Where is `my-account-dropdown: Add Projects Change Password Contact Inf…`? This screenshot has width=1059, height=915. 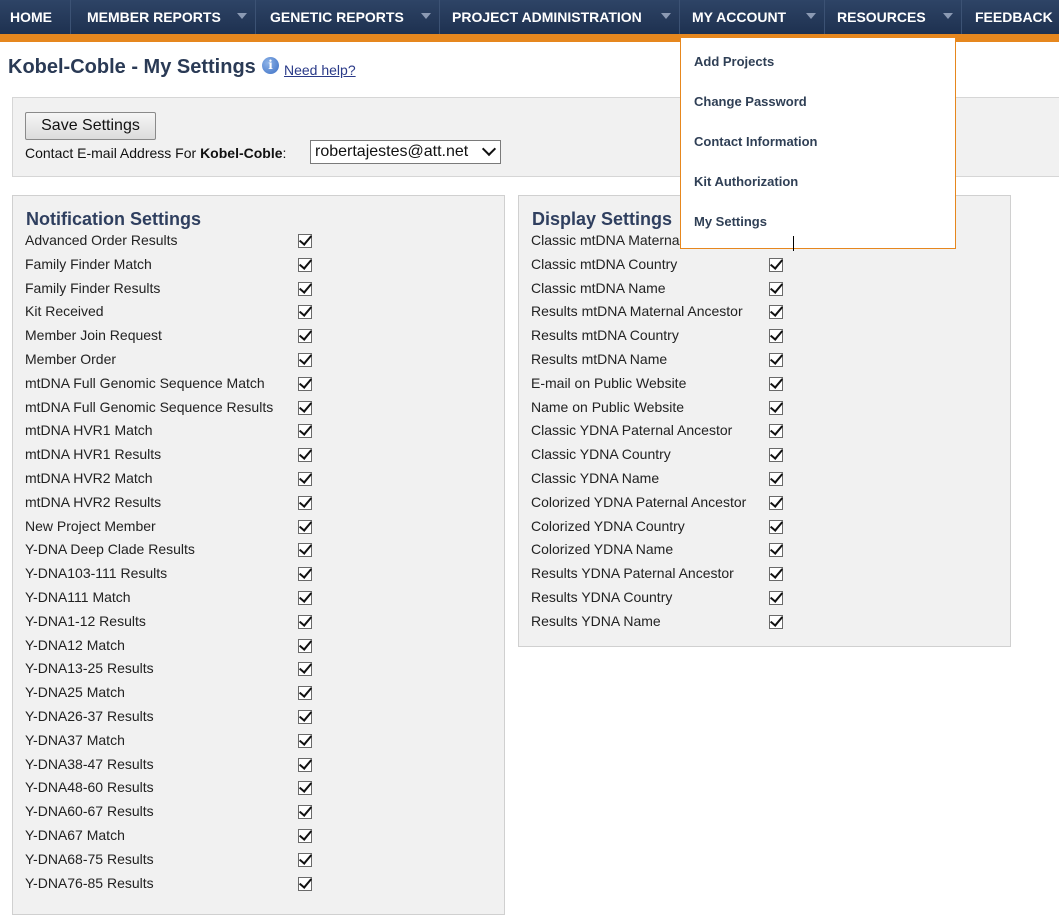 my-account-dropdown: Add Projects Change Password Contact Inf… is located at coordinates (818, 143).